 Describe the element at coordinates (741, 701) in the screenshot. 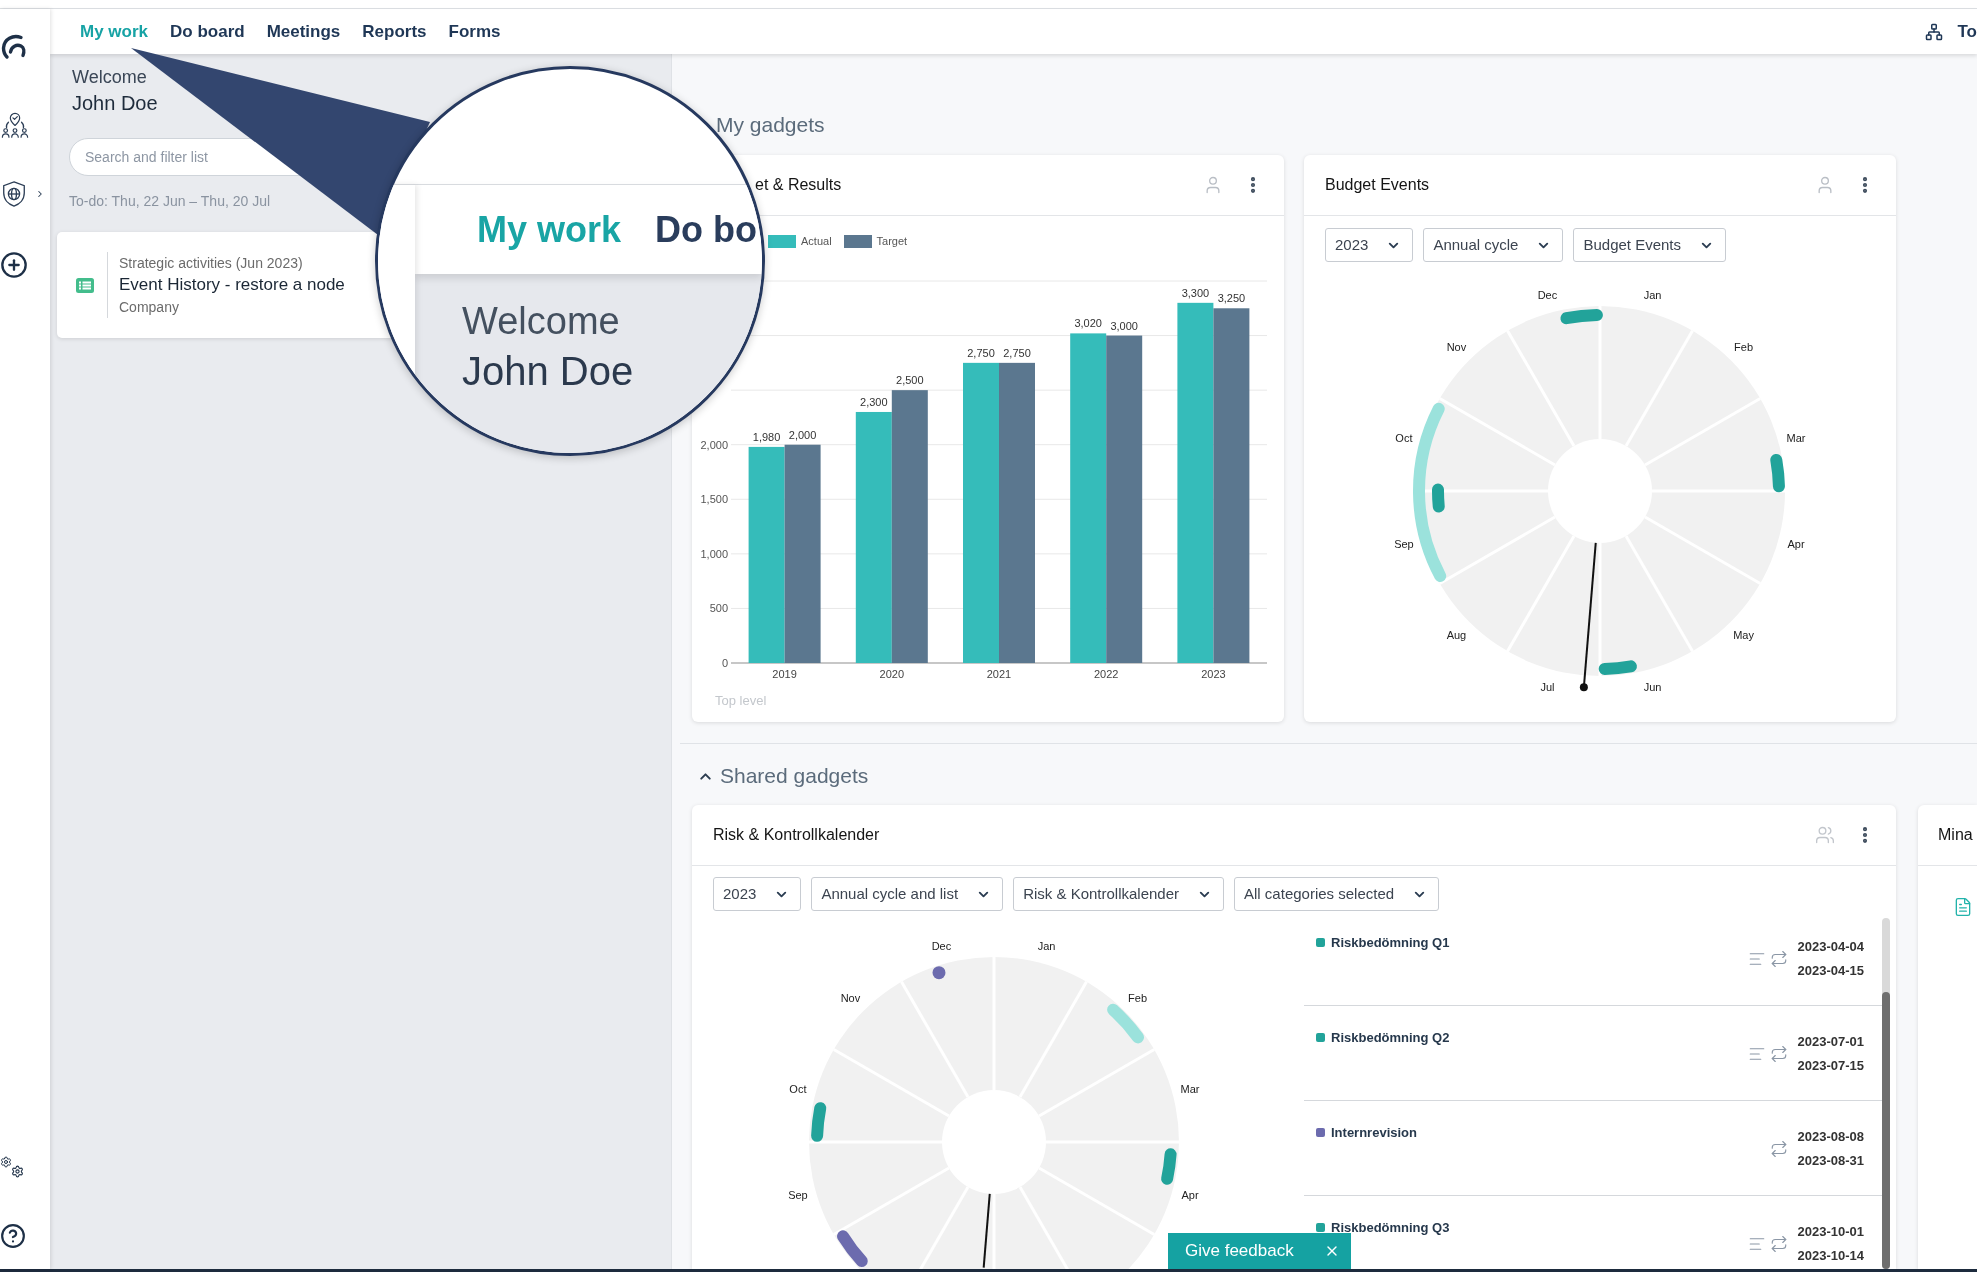

I see `footer-label: Top level` at that location.